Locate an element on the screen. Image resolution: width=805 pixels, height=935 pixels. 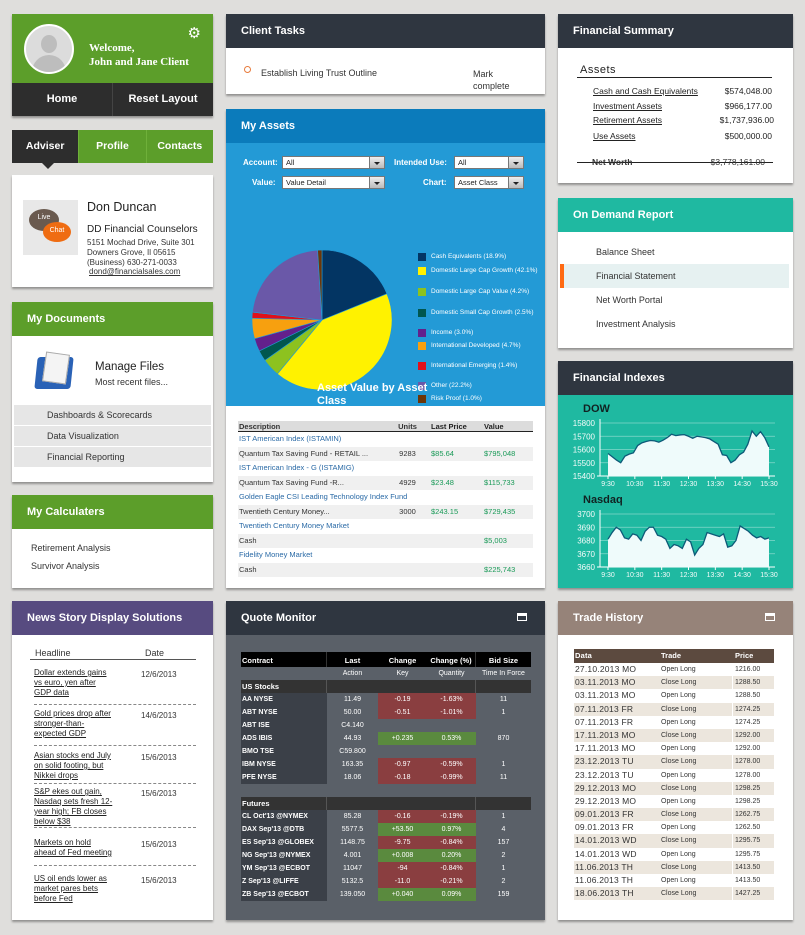
col-data: Data is located at coordinates (615, 656).